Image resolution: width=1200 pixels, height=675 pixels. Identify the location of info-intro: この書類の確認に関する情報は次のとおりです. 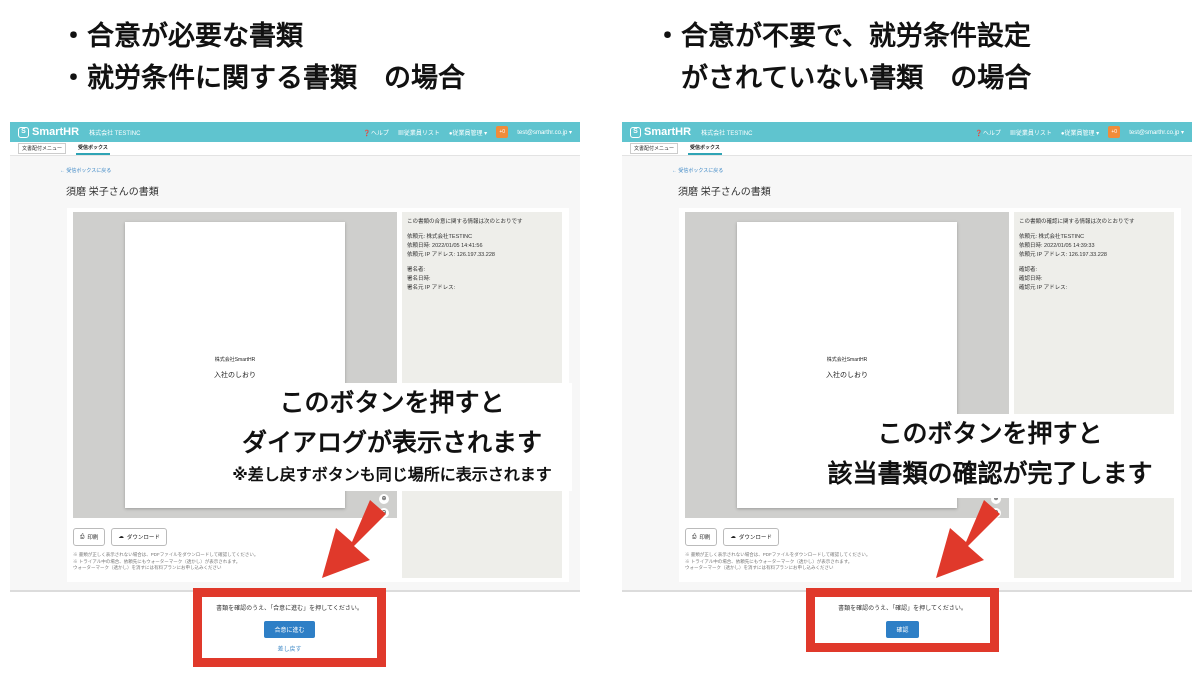
(1077, 222).